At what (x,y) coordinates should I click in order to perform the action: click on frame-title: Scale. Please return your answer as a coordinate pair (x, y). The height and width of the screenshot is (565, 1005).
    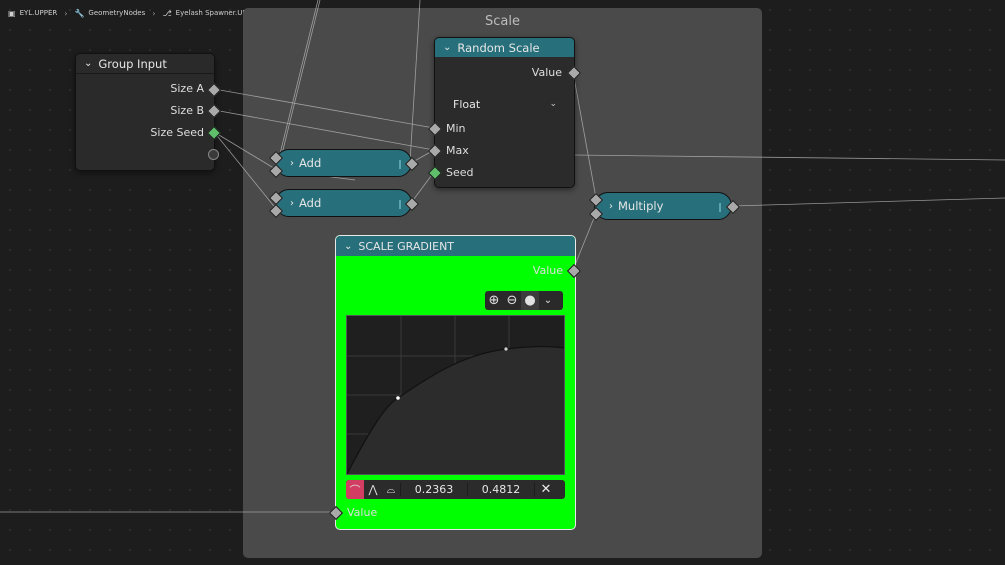
    Looking at the image, I should click on (502, 21).